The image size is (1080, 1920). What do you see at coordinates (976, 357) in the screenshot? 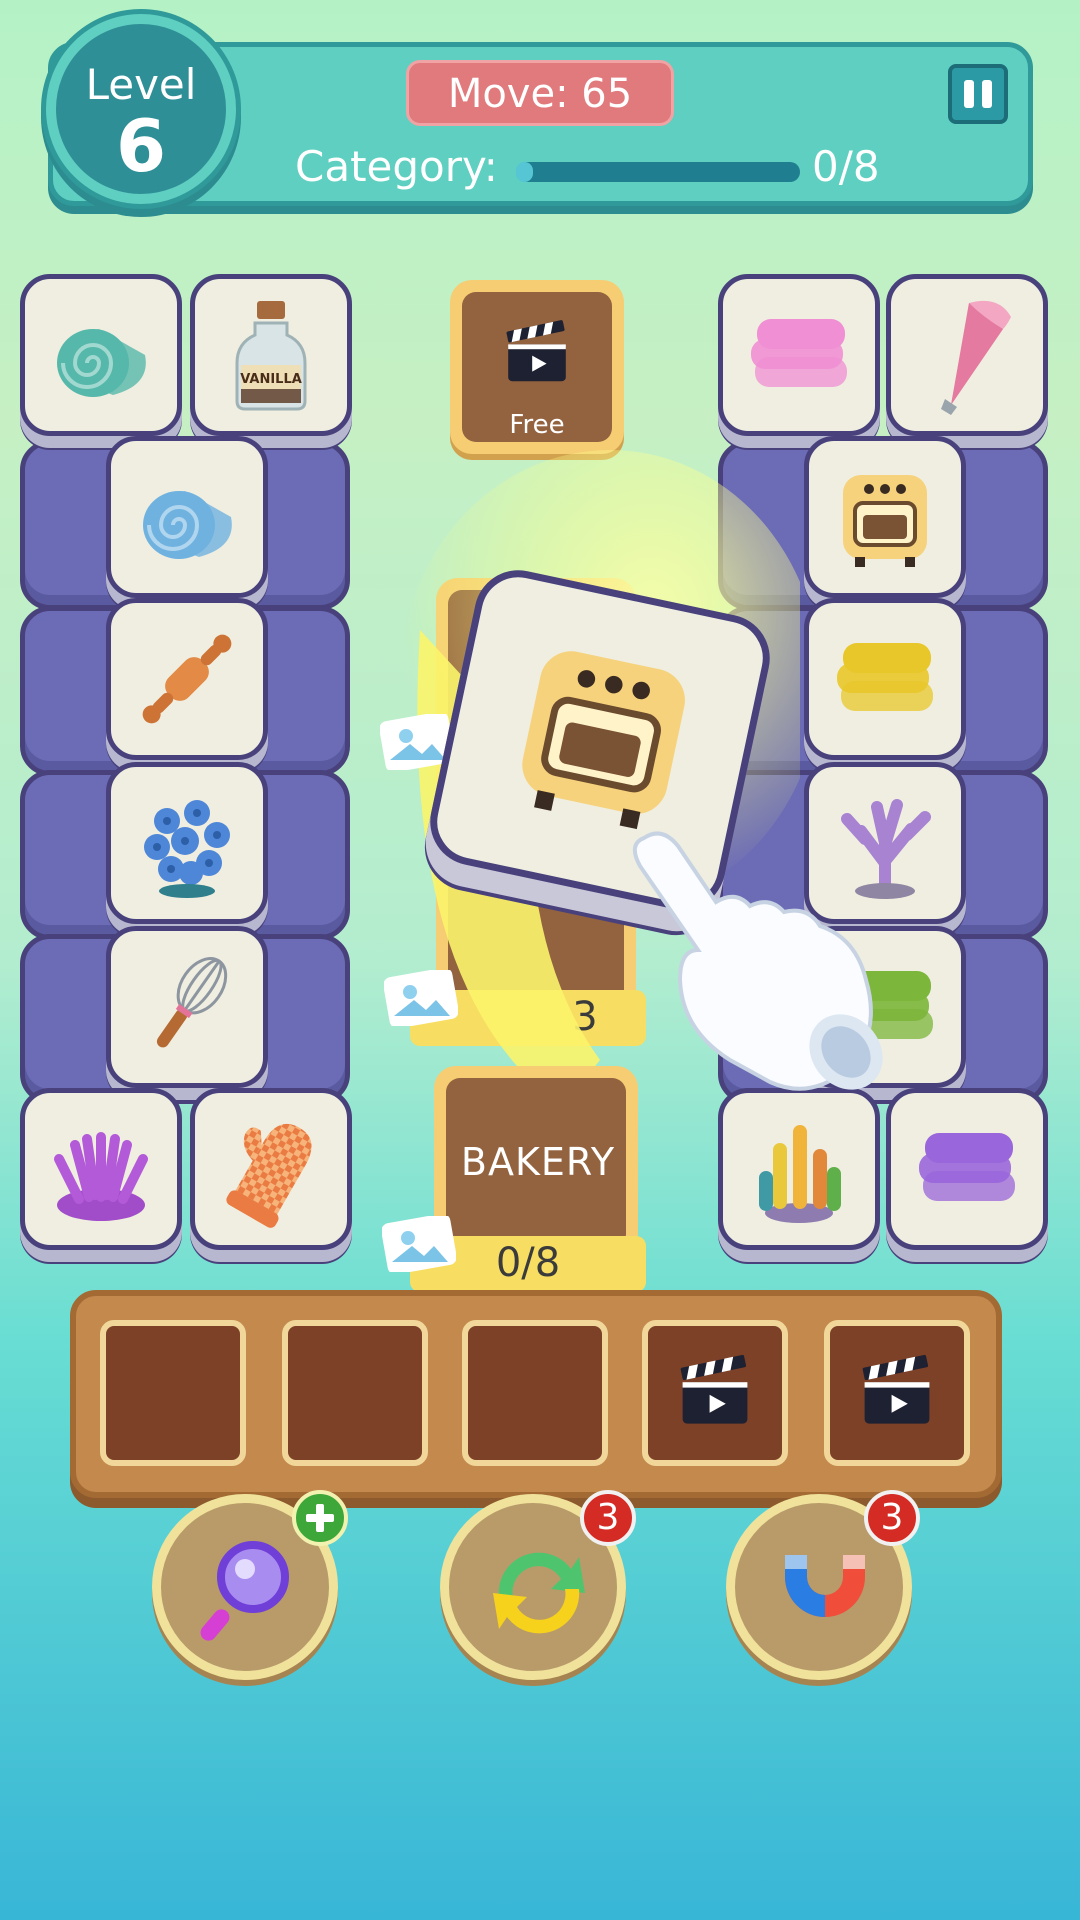
I see `piping-bag-icon` at bounding box center [976, 357].